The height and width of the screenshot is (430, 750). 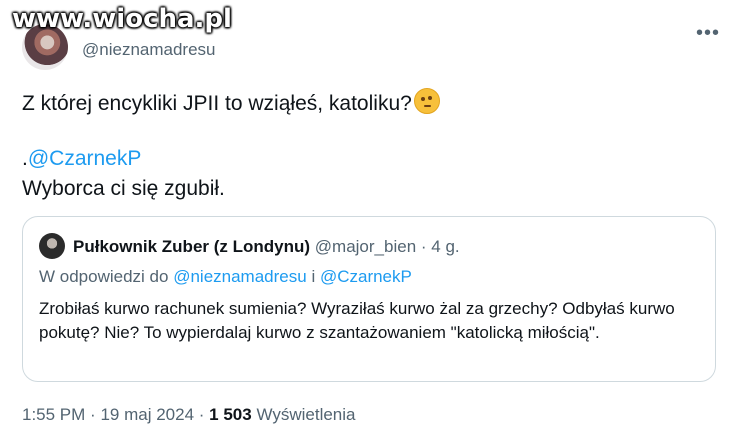 I want to click on reply-prefix: W odpowiedzi do, so click(x=104, y=276).